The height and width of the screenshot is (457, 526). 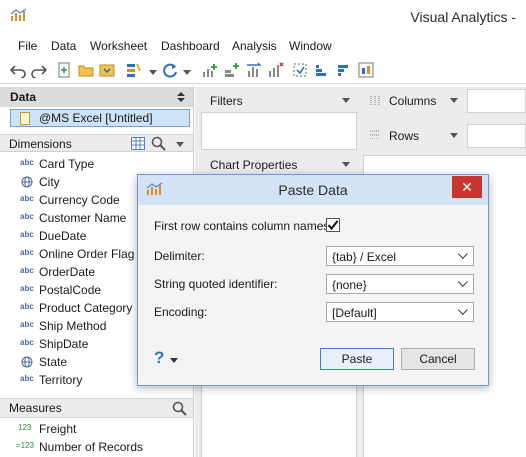 I want to click on dimensions-search-icon, so click(x=158, y=143).